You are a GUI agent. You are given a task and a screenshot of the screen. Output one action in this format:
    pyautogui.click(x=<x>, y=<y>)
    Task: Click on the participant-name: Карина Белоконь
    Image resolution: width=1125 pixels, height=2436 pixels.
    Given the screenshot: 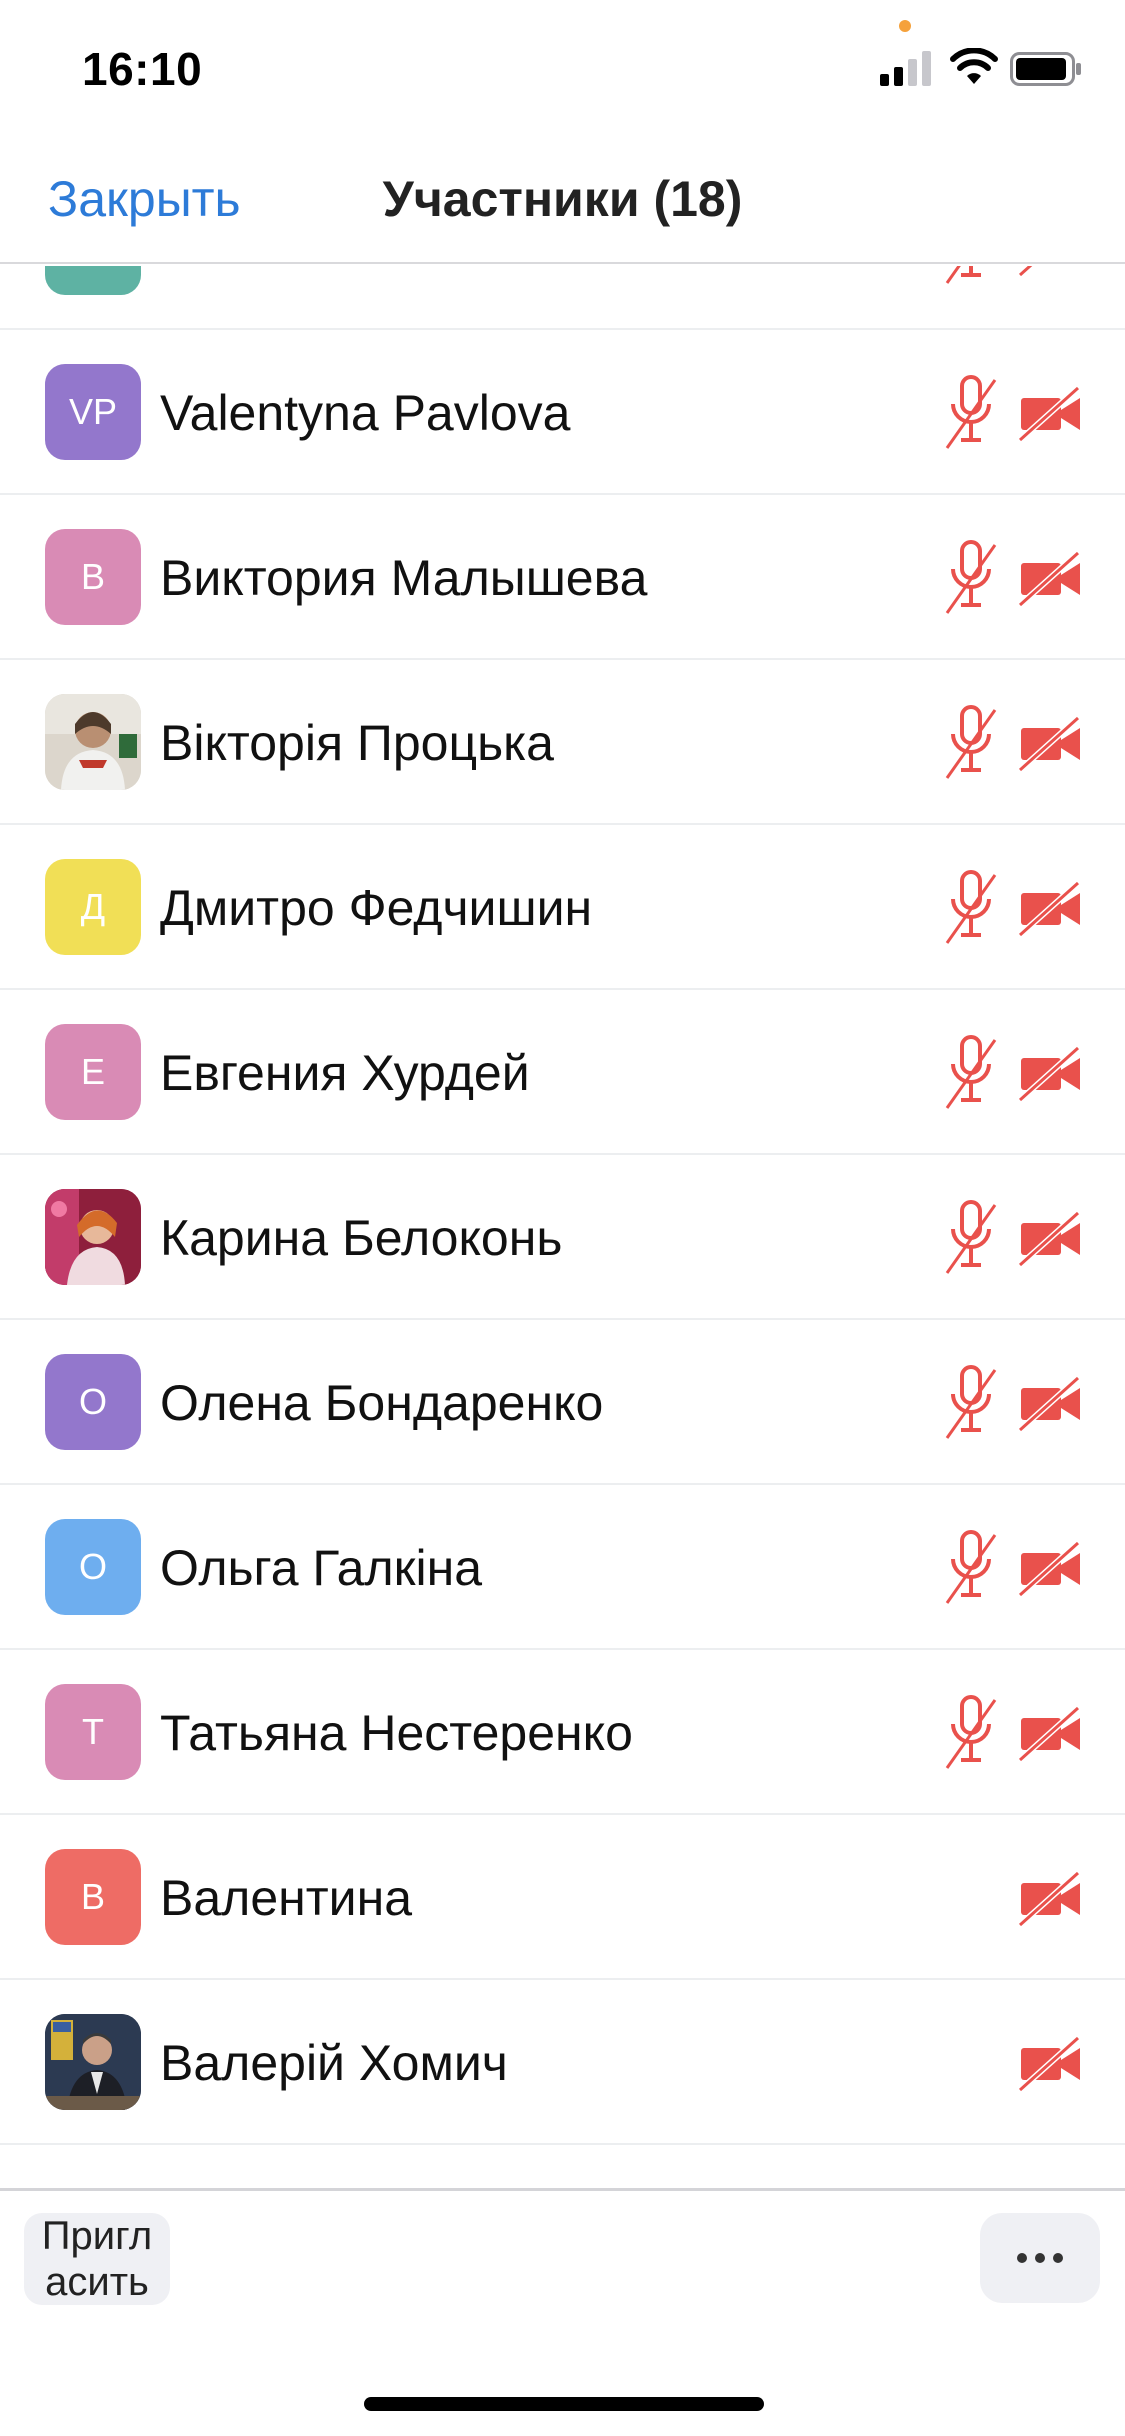 What is the action you would take?
    pyautogui.click(x=361, y=1238)
    